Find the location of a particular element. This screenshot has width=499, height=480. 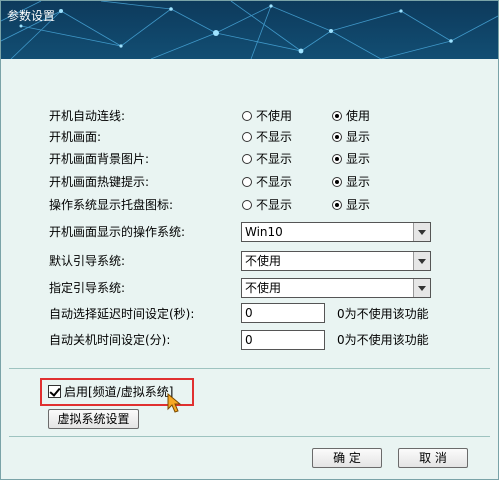

title-banner: 参数设置 is located at coordinates (249, 30).